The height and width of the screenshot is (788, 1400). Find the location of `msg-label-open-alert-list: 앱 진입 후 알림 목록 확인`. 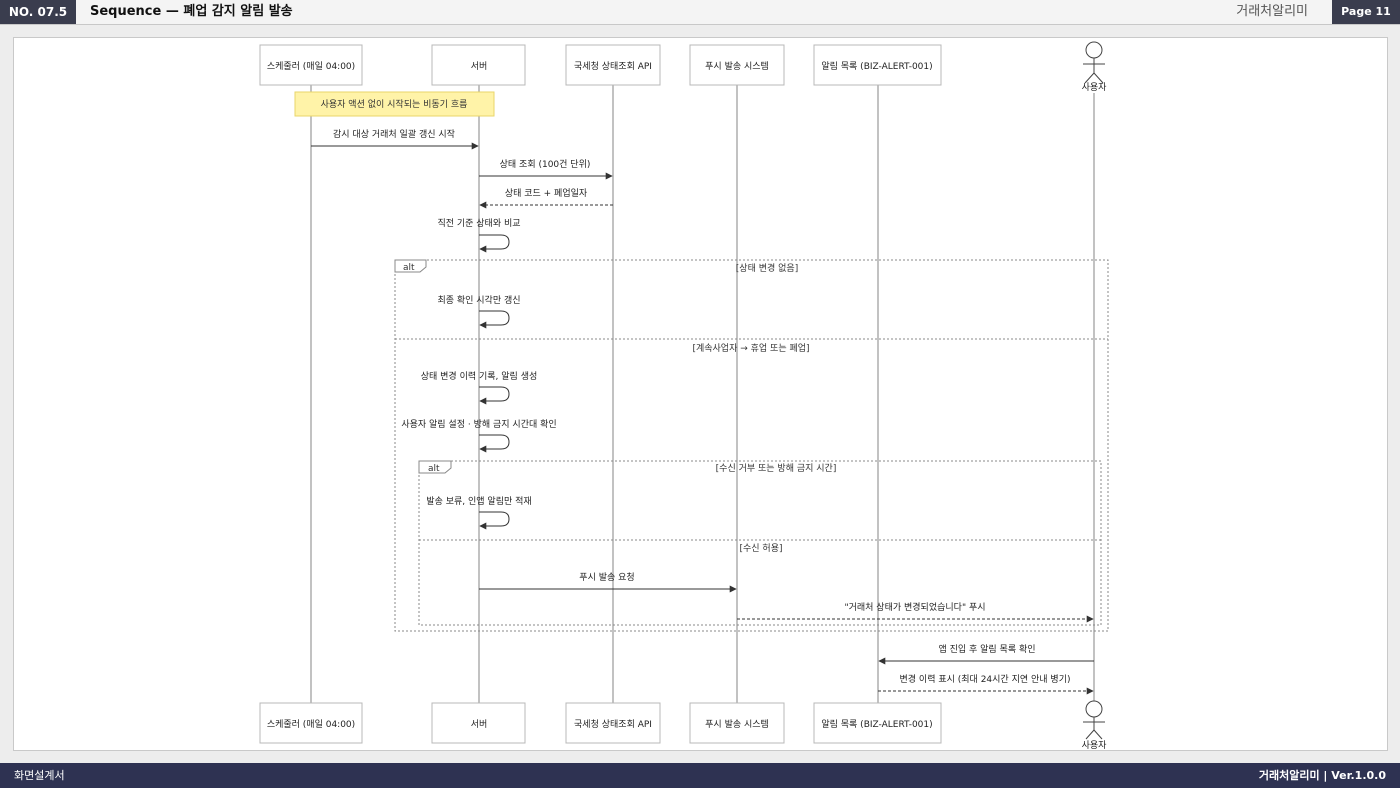

msg-label-open-alert-list: 앱 진입 후 알림 목록 확인 is located at coordinates (986, 649).